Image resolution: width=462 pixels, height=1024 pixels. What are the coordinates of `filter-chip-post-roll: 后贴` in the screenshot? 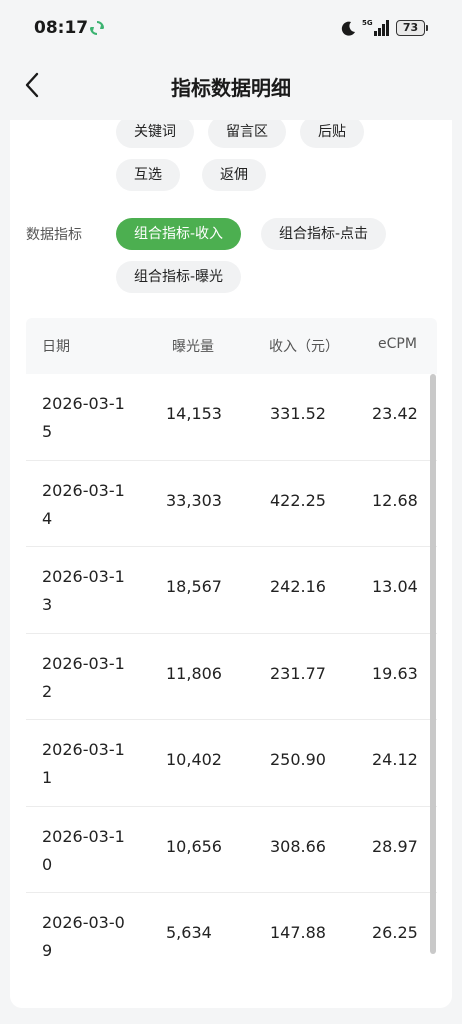 It's located at (332, 134).